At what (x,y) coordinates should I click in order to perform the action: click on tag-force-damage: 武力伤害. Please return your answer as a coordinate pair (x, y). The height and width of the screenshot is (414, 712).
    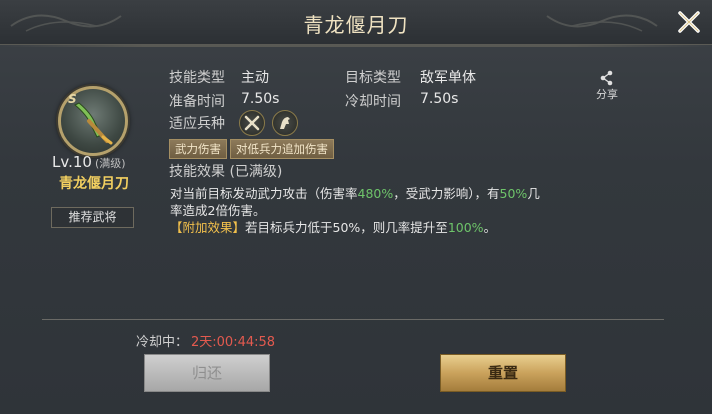
    Looking at the image, I should click on (198, 149).